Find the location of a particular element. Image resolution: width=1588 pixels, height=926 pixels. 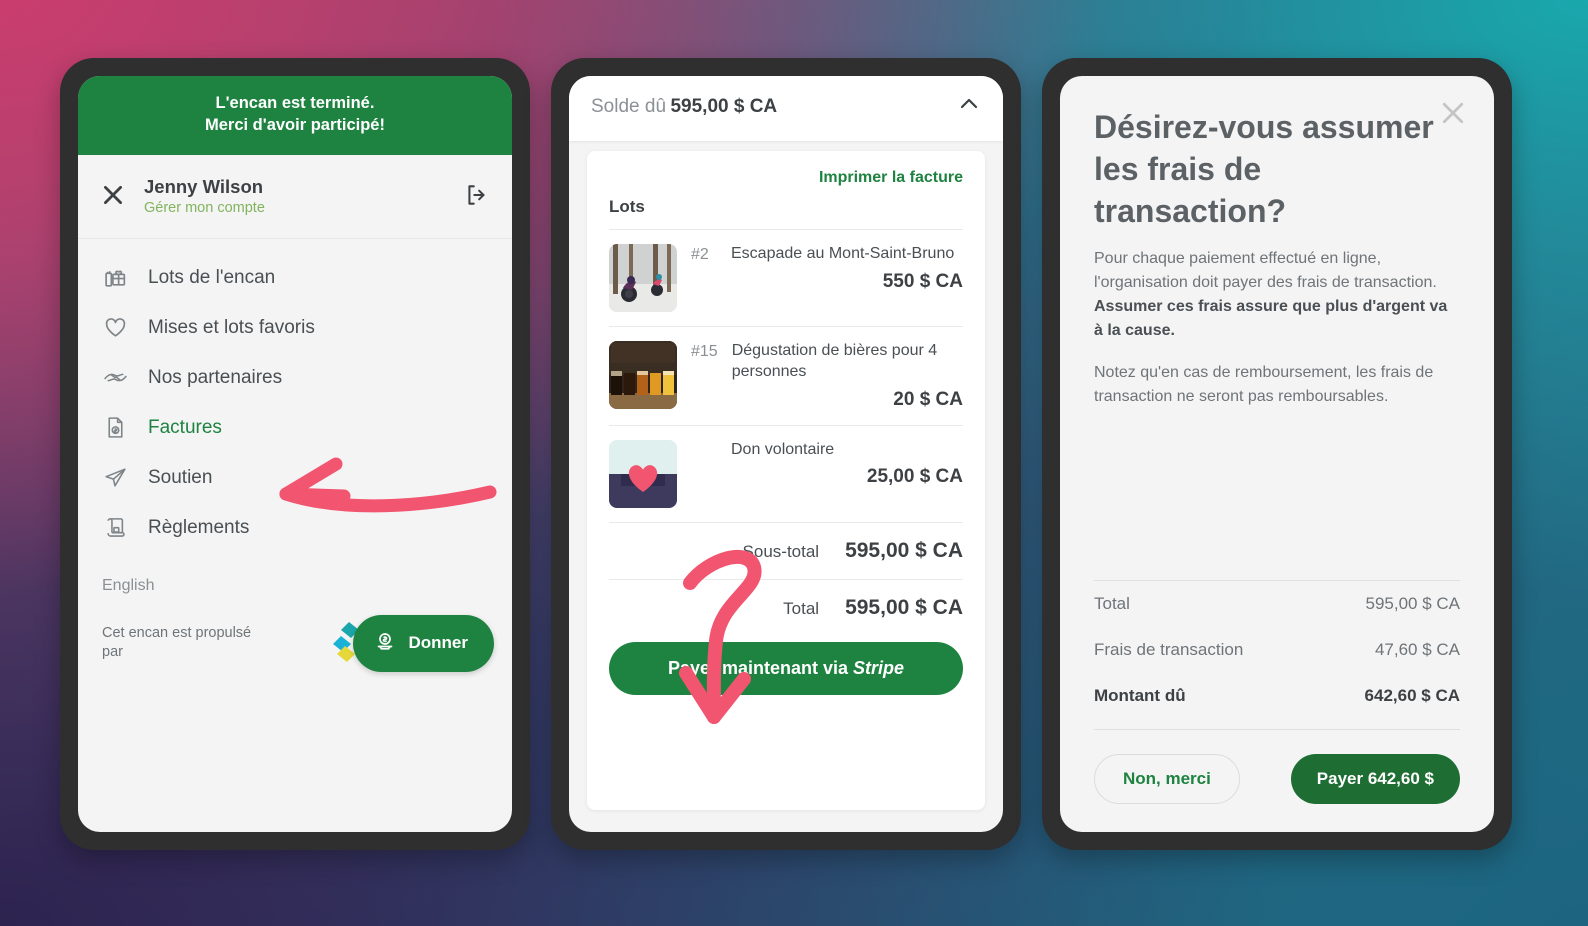

lot-info: Escapade au Mont-Saint-Bruno 550 $ CA is located at coordinates (847, 268).